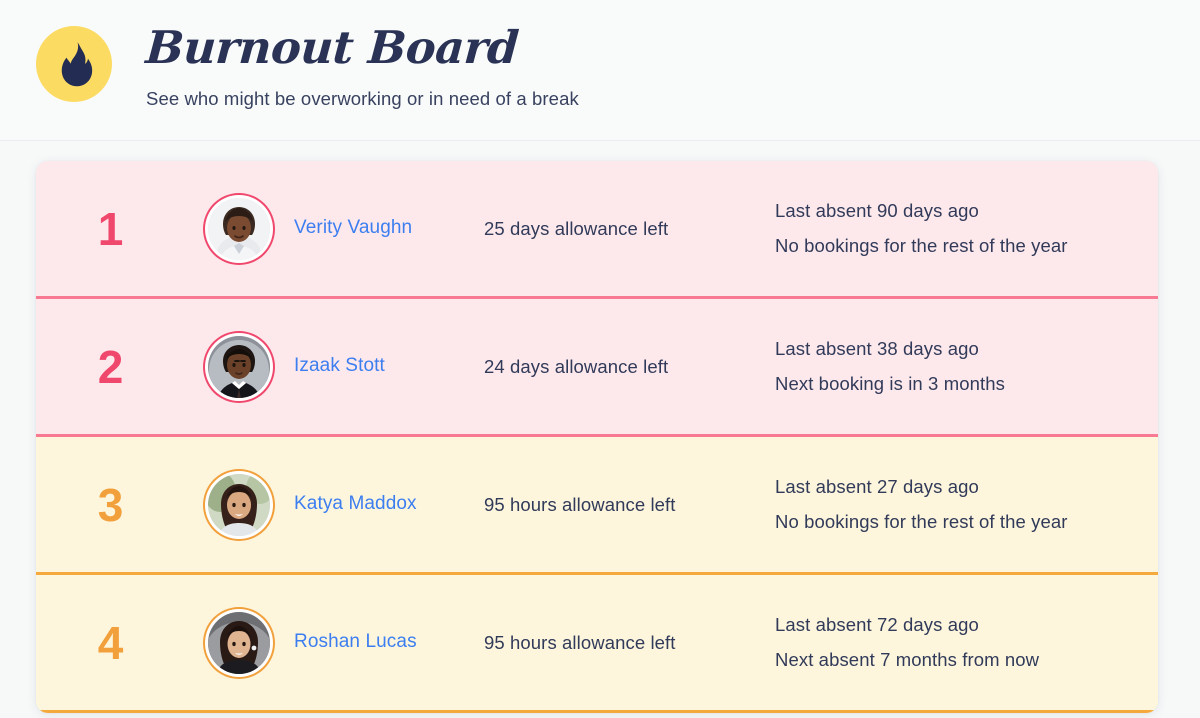  Describe the element at coordinates (877, 349) in the screenshot. I see `last-absent-text: Last absent 38 days ago` at that location.